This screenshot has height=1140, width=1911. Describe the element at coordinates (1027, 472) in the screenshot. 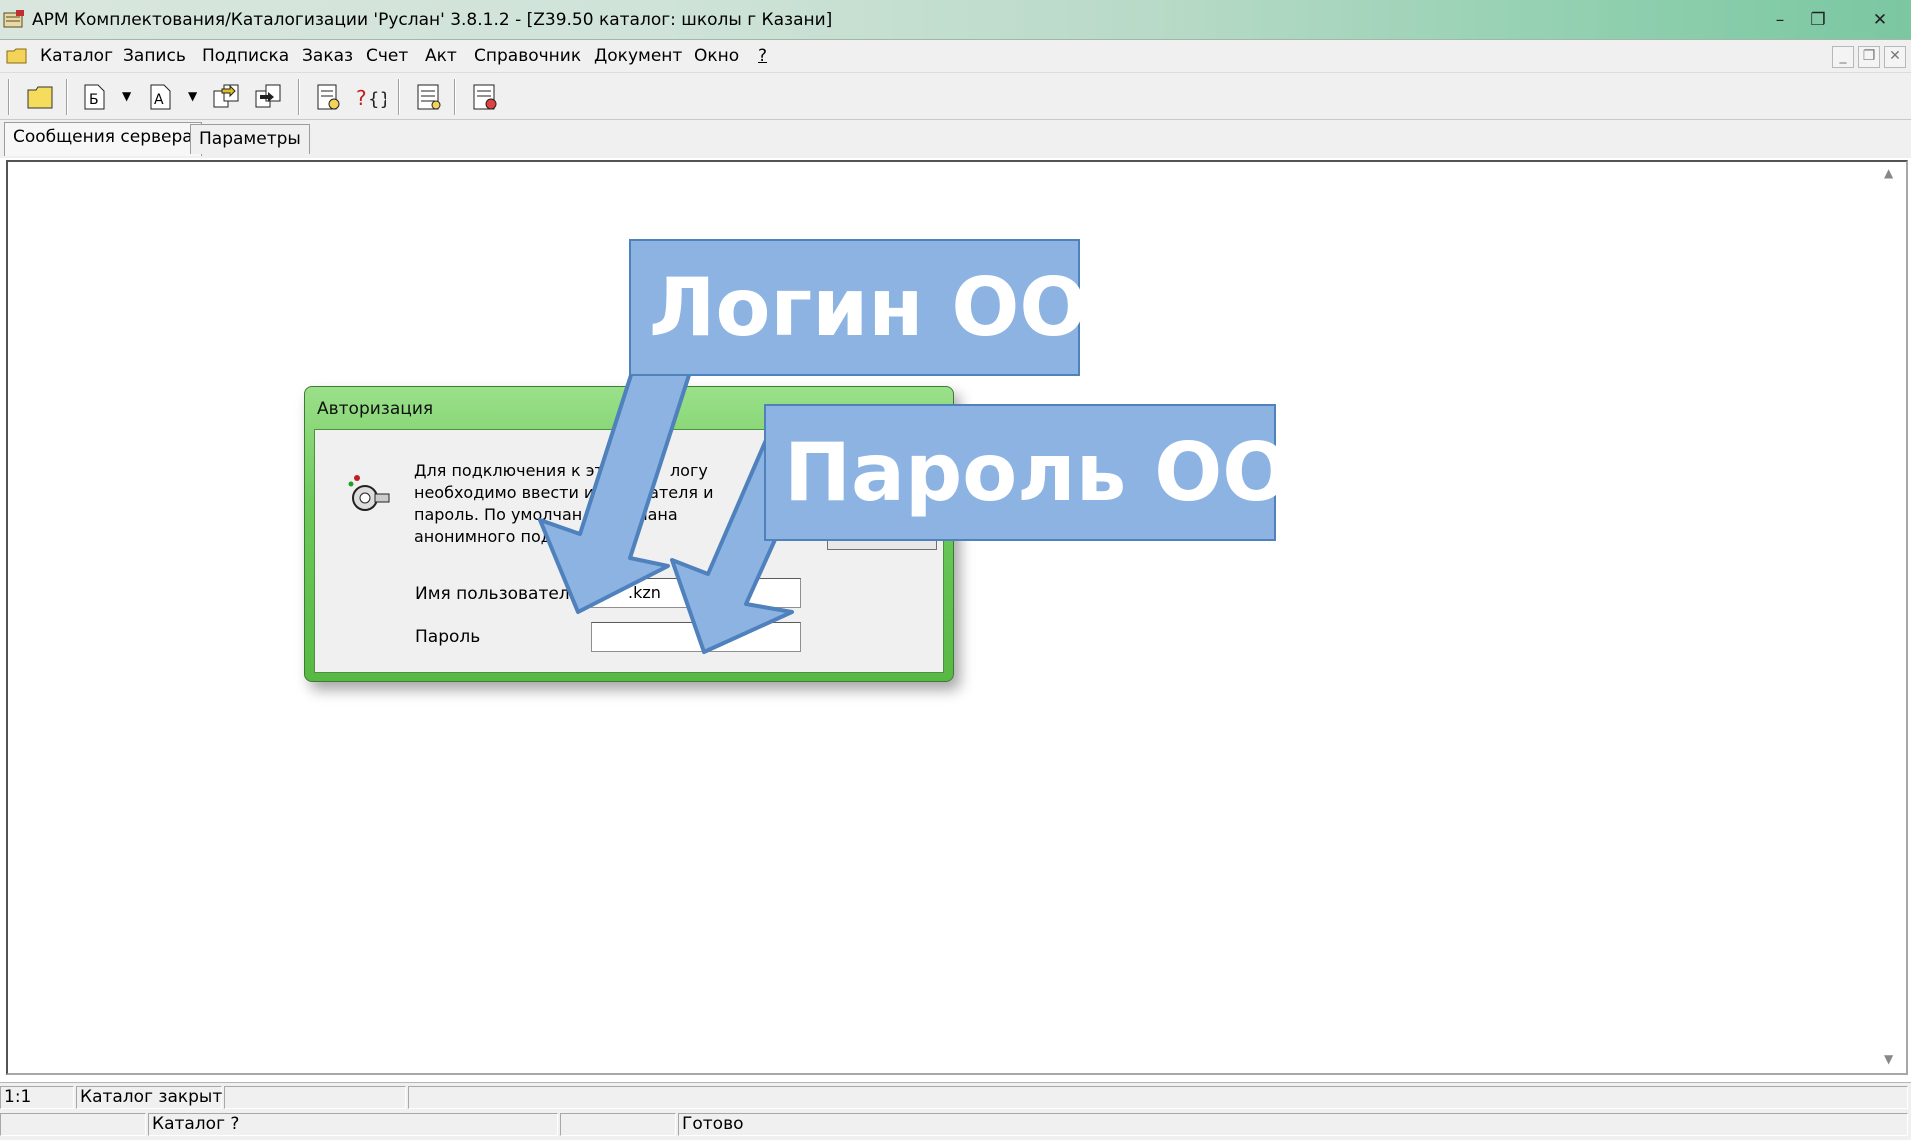

I see `password-callout: Пароль ОО` at that location.